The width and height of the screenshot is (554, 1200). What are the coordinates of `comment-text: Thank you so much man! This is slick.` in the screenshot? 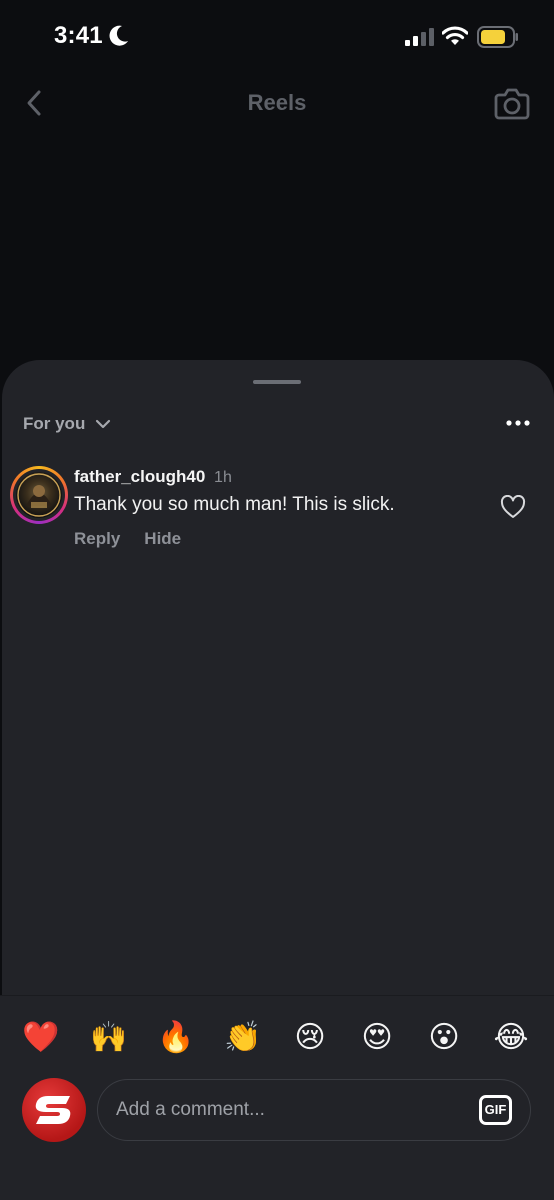 It's located at (234, 504).